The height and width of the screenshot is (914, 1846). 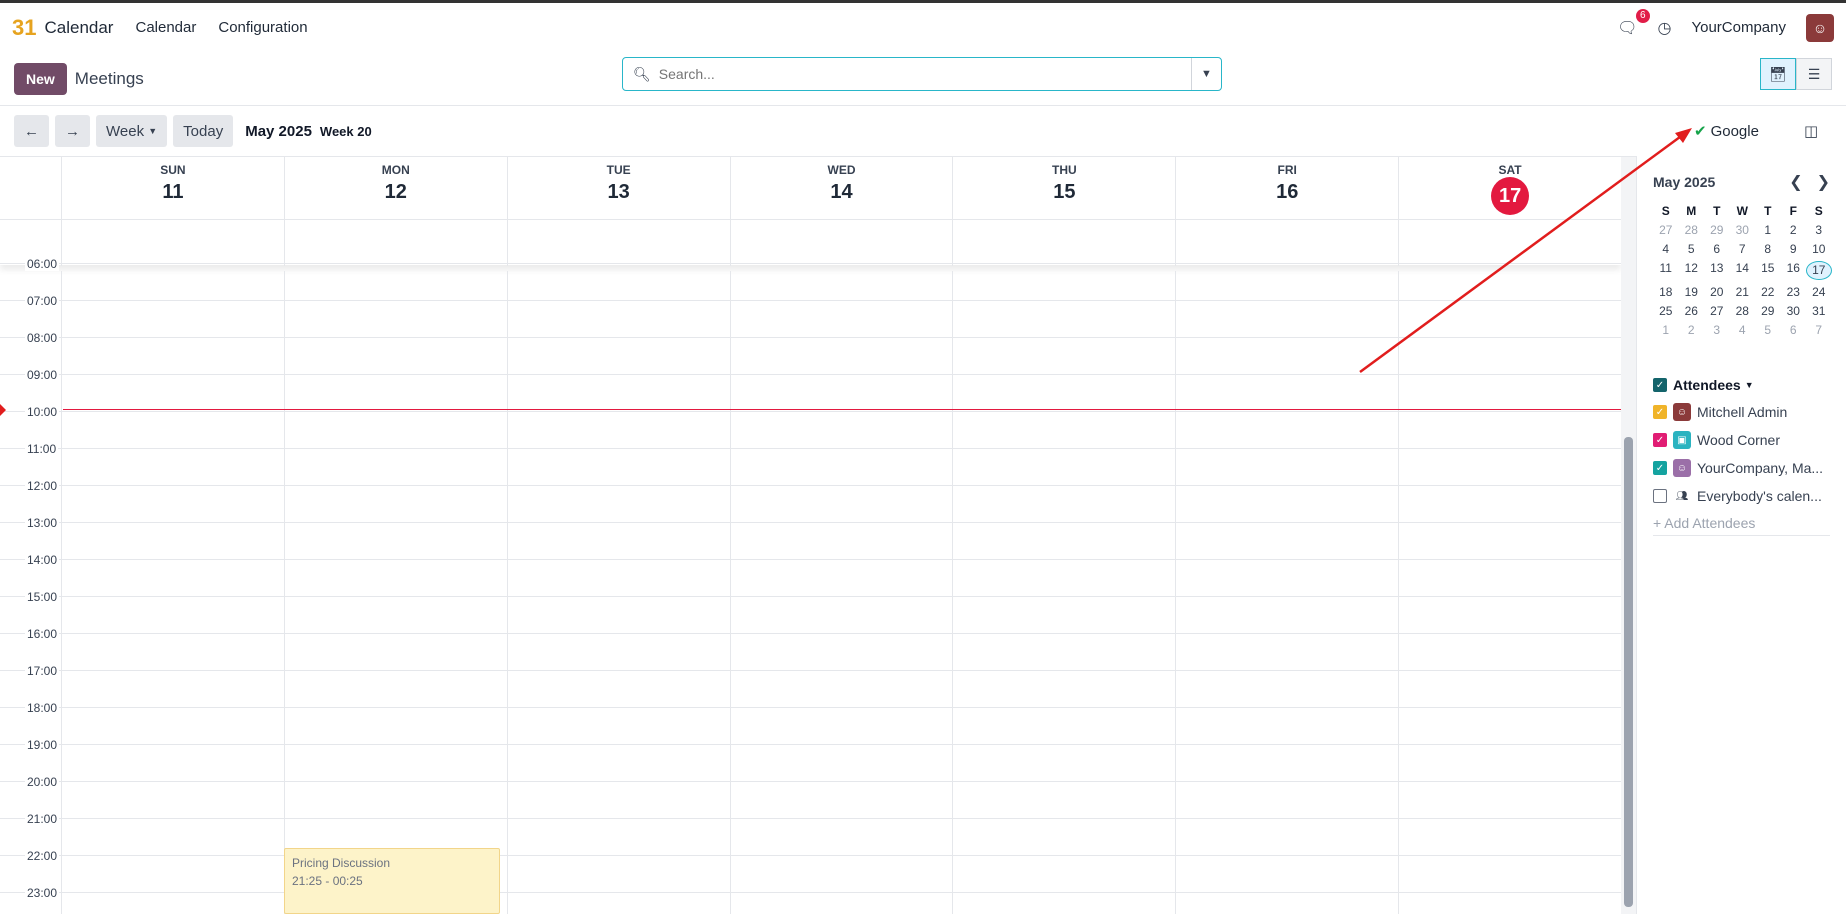 I want to click on chevron-left-icon: ❮, so click(x=1795, y=182).